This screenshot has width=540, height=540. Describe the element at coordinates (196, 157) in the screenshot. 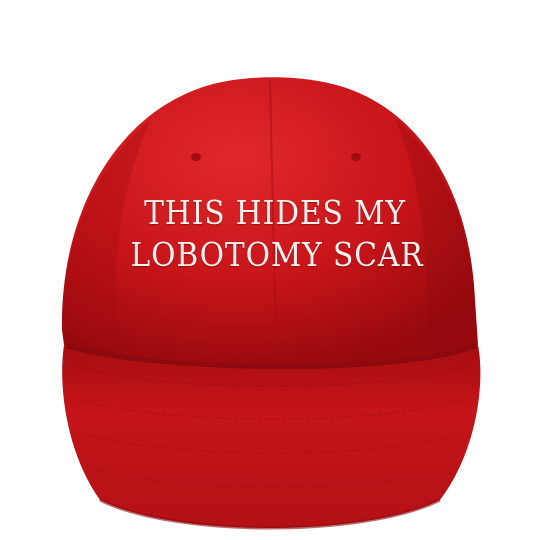

I see `eyelet-left` at that location.